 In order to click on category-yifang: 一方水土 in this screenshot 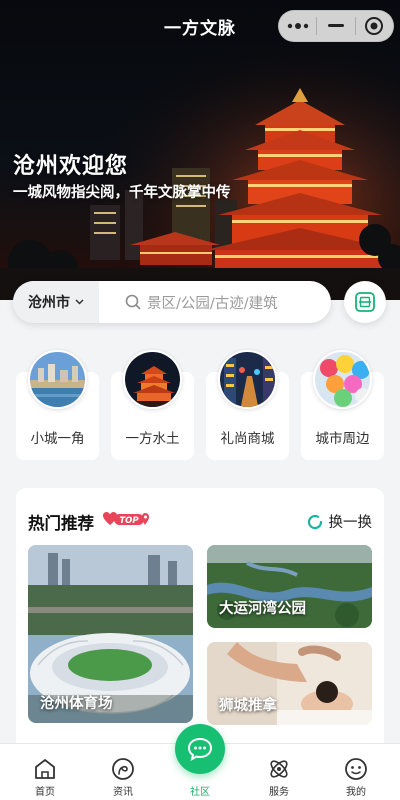, I will do `click(152, 405)`.